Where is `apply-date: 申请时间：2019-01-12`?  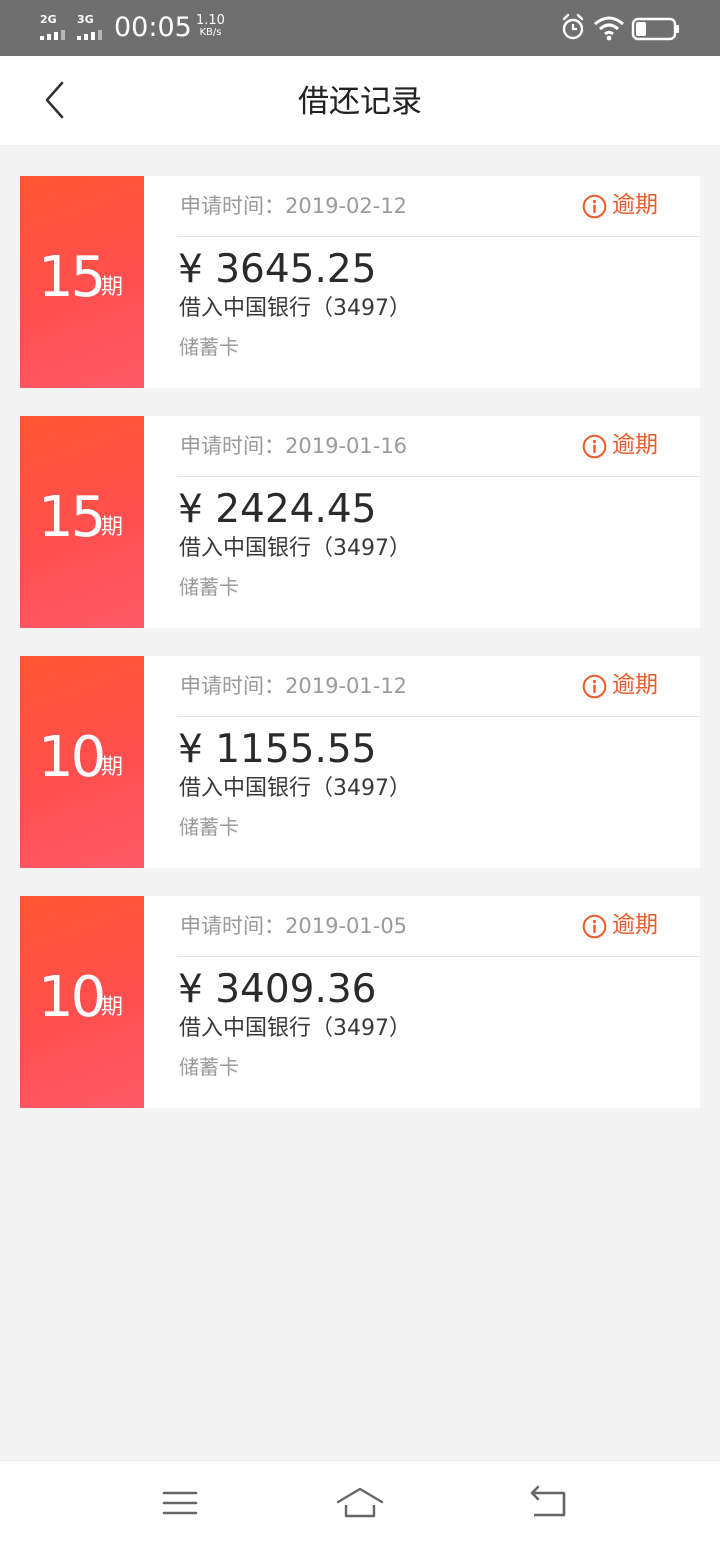 apply-date: 申请时间：2019-01-12 is located at coordinates (294, 686).